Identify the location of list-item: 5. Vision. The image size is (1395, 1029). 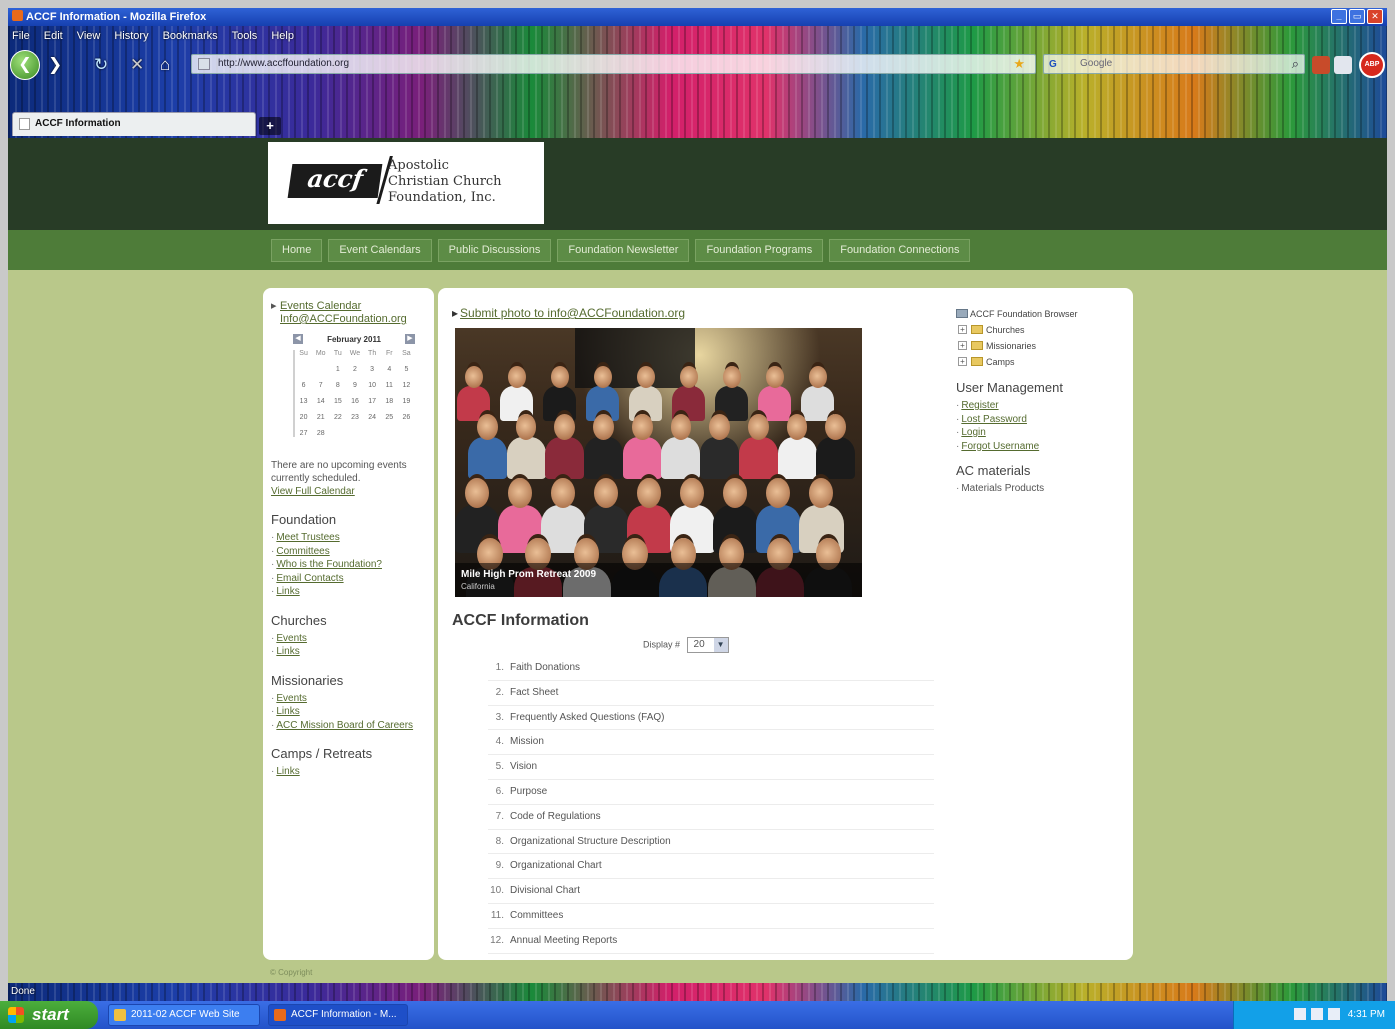
(711, 767).